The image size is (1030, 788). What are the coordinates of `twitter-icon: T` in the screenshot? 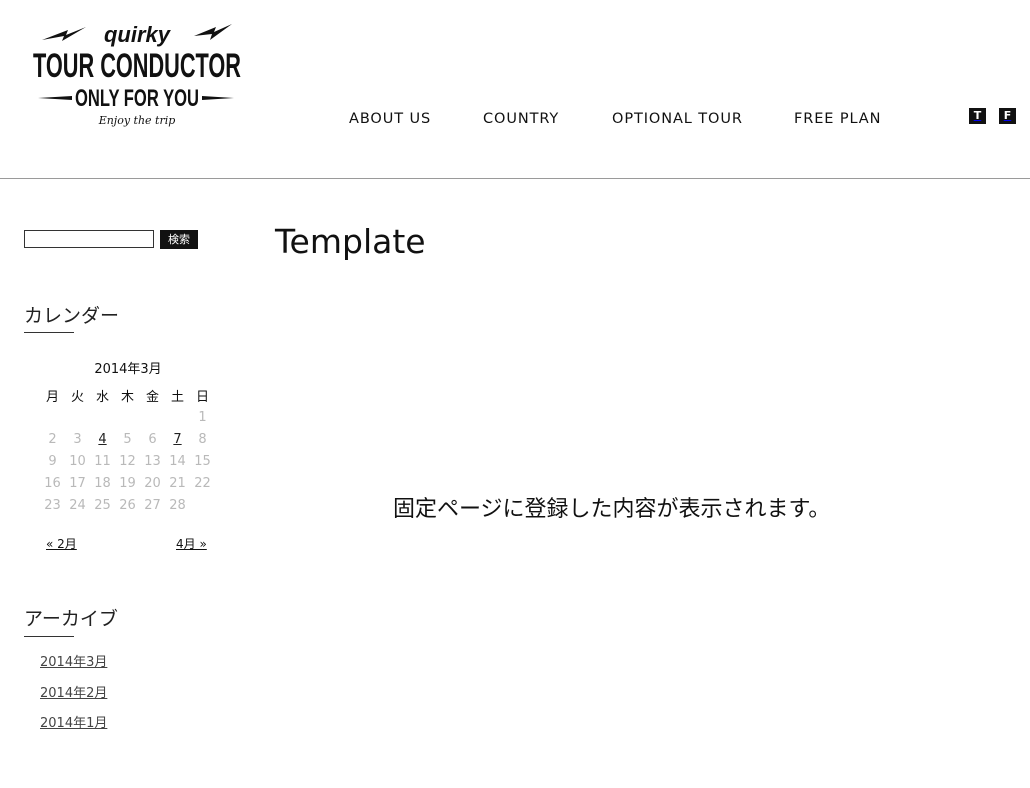 It's located at (977, 116).